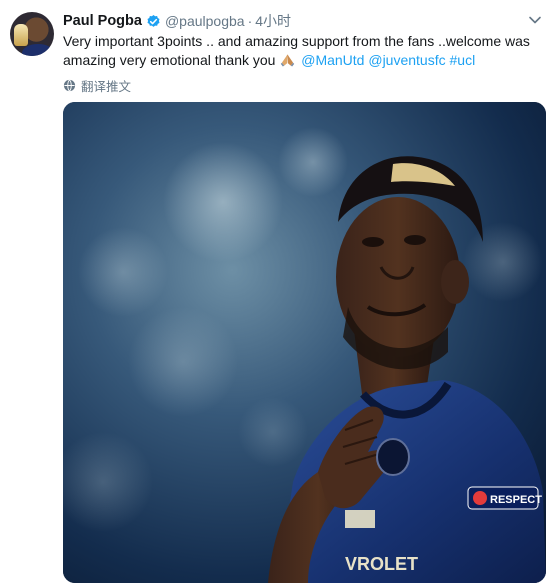 This screenshot has height=586, width=550. What do you see at coordinates (288, 60) in the screenshot?
I see `folded-hands-emoji` at bounding box center [288, 60].